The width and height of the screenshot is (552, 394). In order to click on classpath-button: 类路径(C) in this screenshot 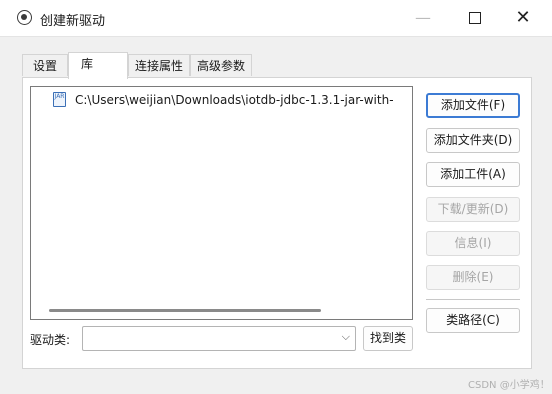, I will do `click(473, 320)`.